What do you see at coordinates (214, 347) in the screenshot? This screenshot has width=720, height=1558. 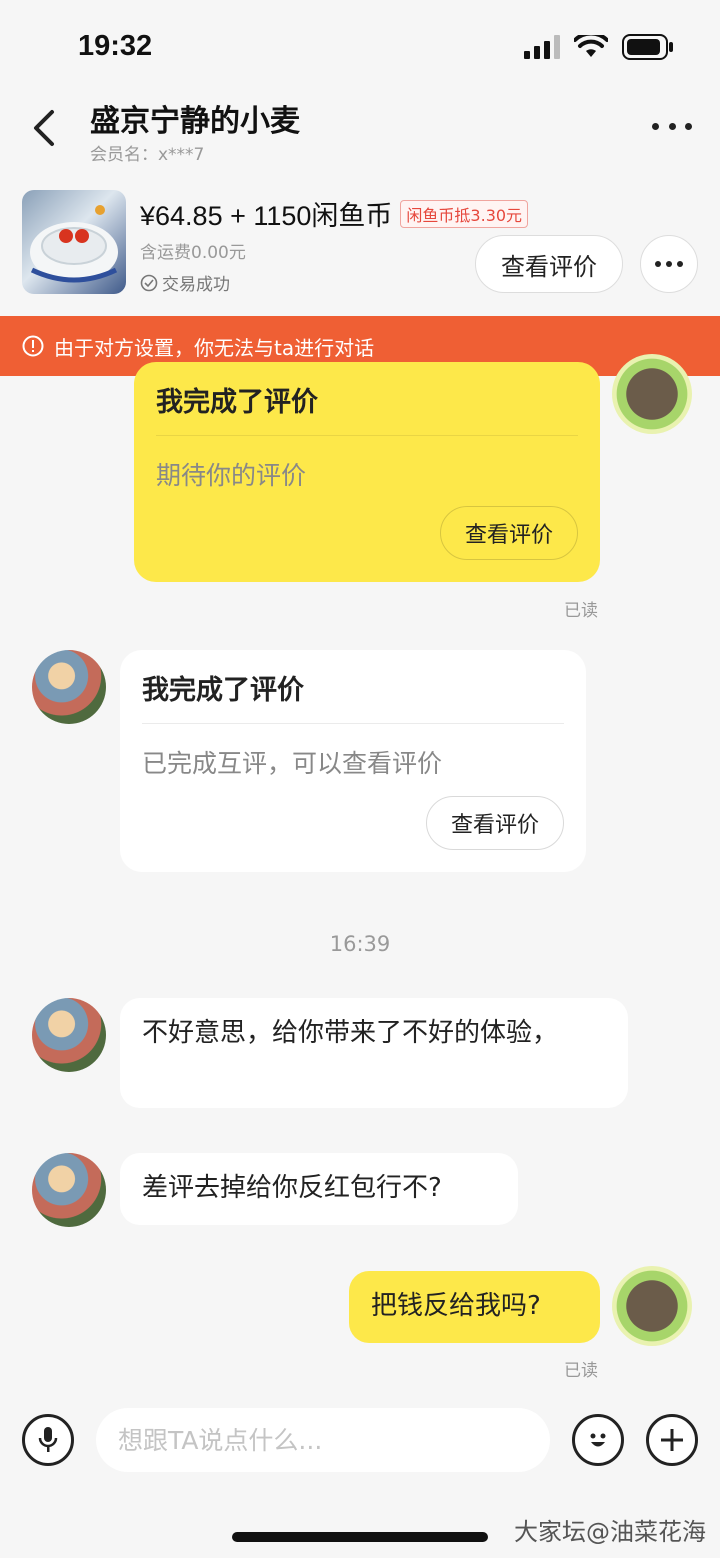 I see `banner-text: 由于对方设置，你无法与ta进行对话` at bounding box center [214, 347].